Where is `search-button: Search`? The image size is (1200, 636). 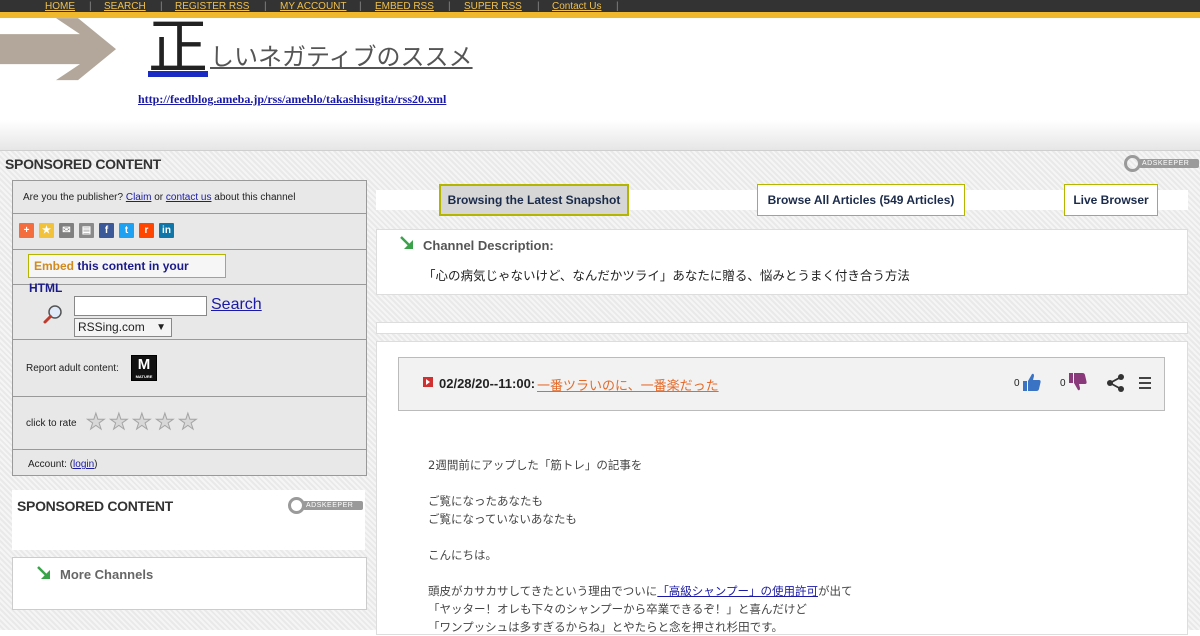 search-button: Search is located at coordinates (236, 305).